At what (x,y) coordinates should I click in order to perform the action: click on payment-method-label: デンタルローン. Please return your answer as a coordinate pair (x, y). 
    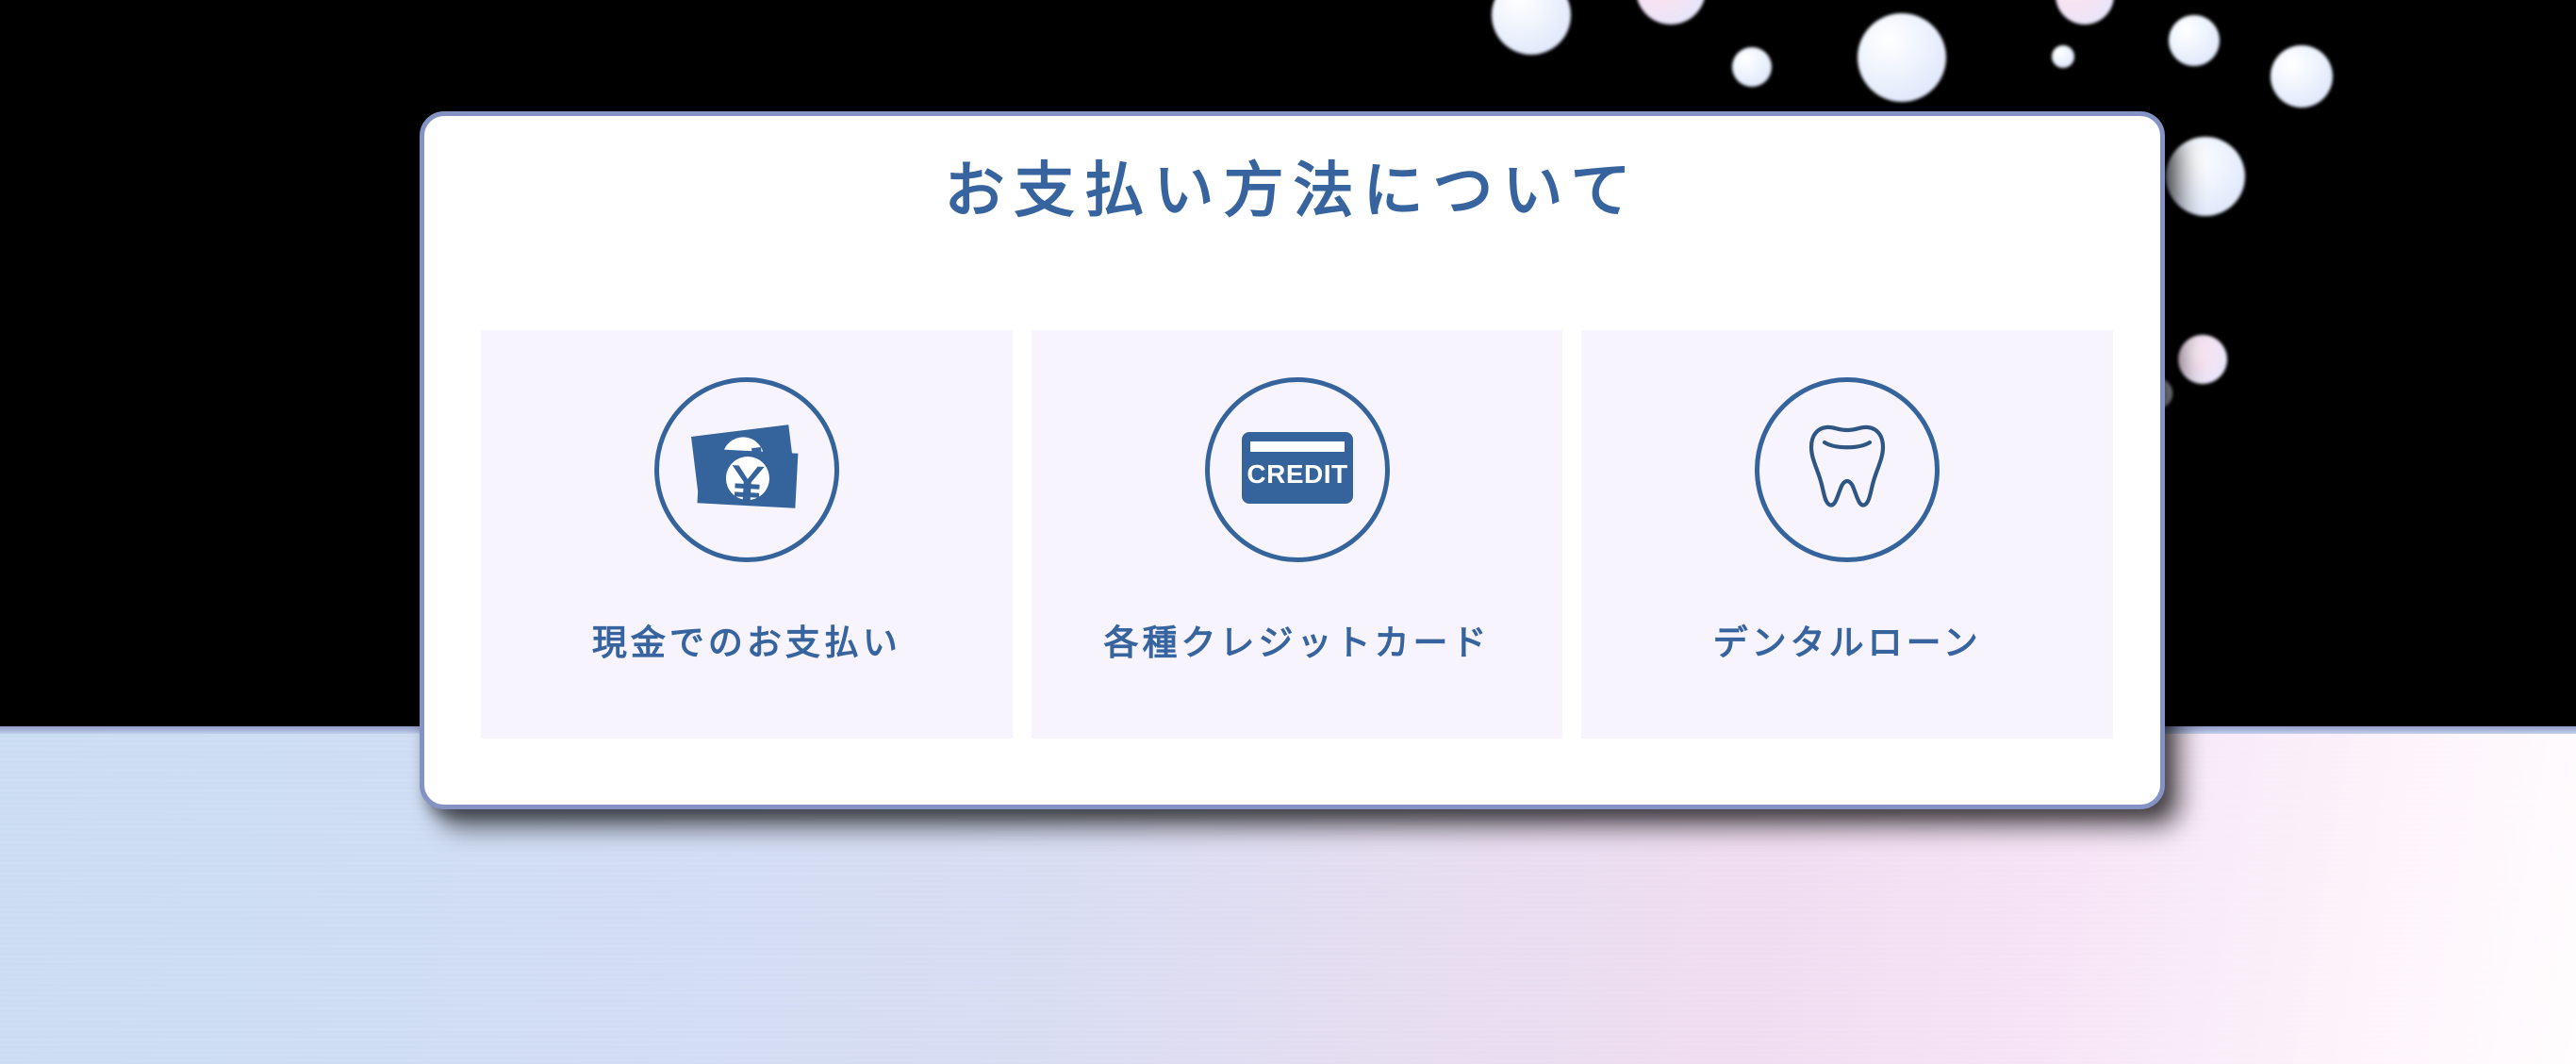
    Looking at the image, I should click on (1847, 643).